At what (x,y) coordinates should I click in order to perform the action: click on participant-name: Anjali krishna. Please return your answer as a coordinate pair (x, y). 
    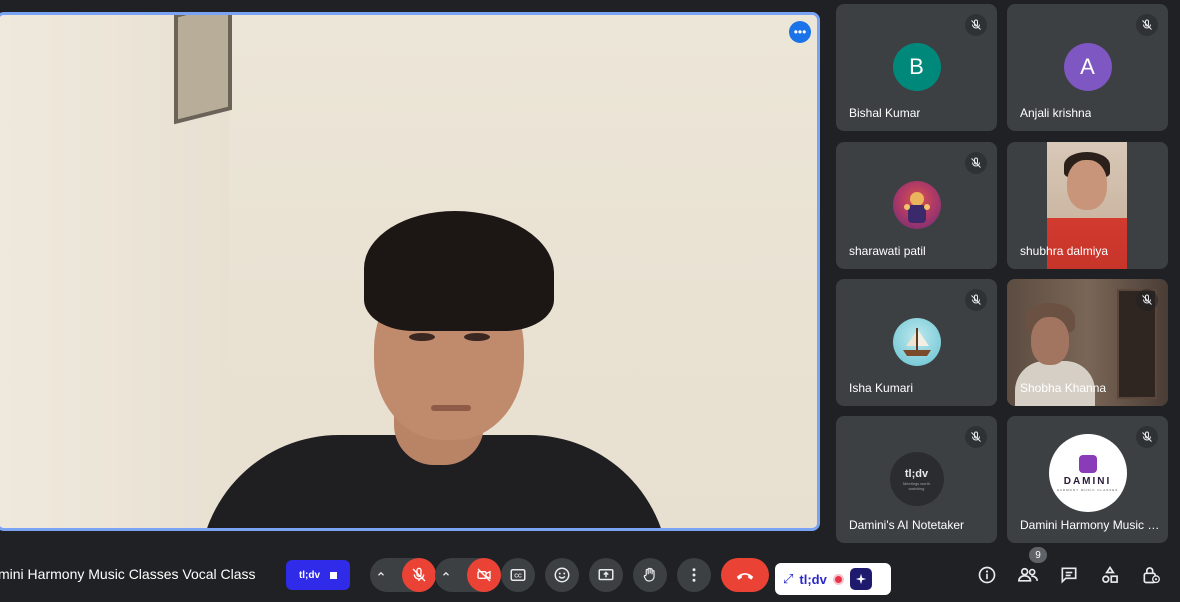
    Looking at the image, I should click on (1056, 113).